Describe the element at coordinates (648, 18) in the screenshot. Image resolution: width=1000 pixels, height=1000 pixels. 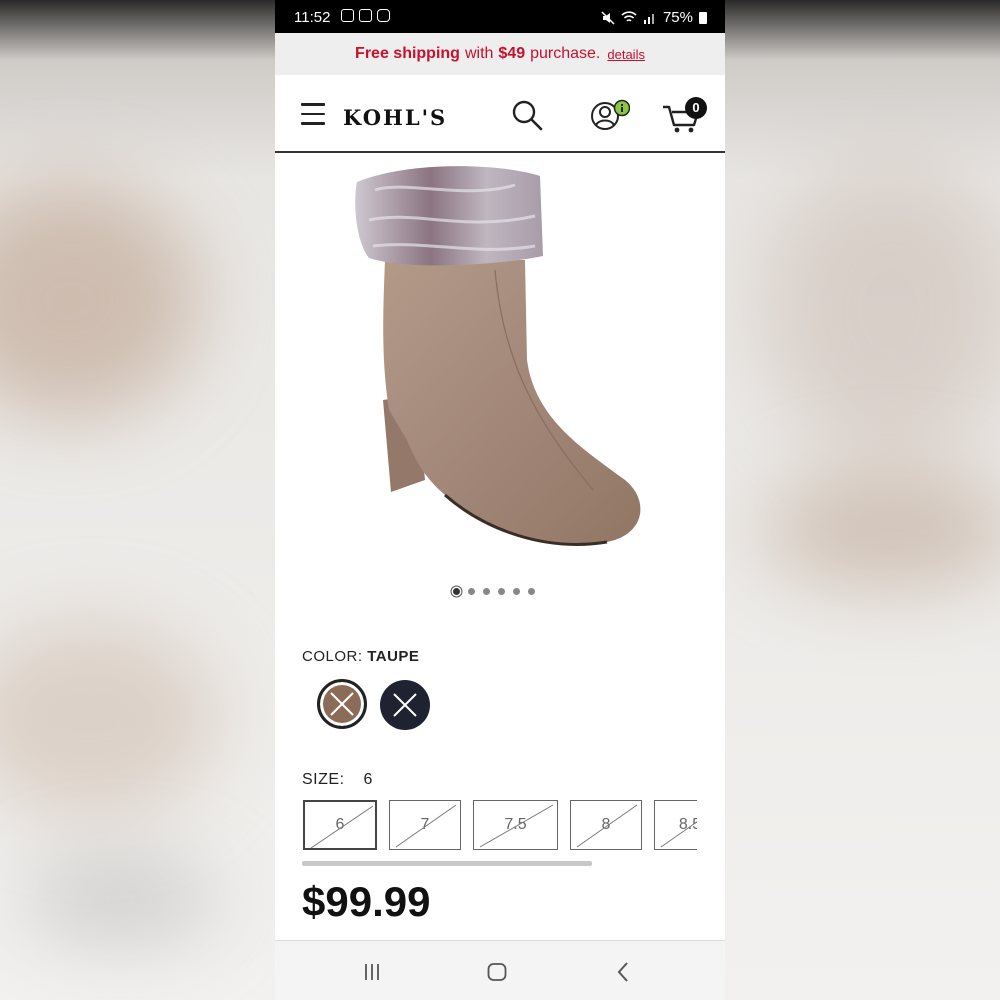
I see `signal-icon` at that location.